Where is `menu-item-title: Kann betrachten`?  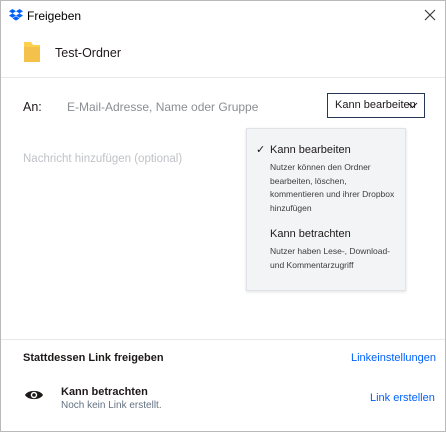
menu-item-title: Kann betrachten is located at coordinates (310, 234).